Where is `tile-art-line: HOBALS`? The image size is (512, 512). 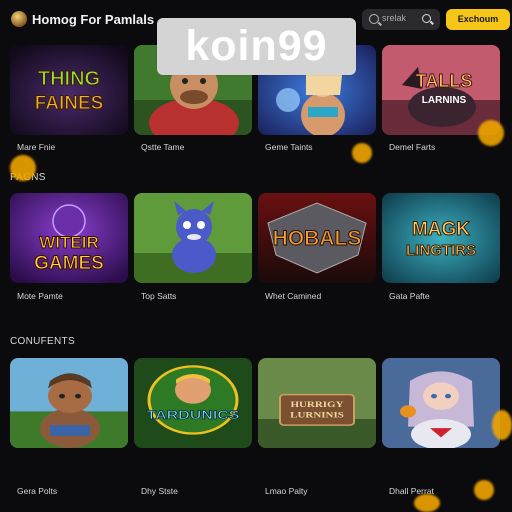
tile-art-line: HOBALS is located at coordinates (317, 238).